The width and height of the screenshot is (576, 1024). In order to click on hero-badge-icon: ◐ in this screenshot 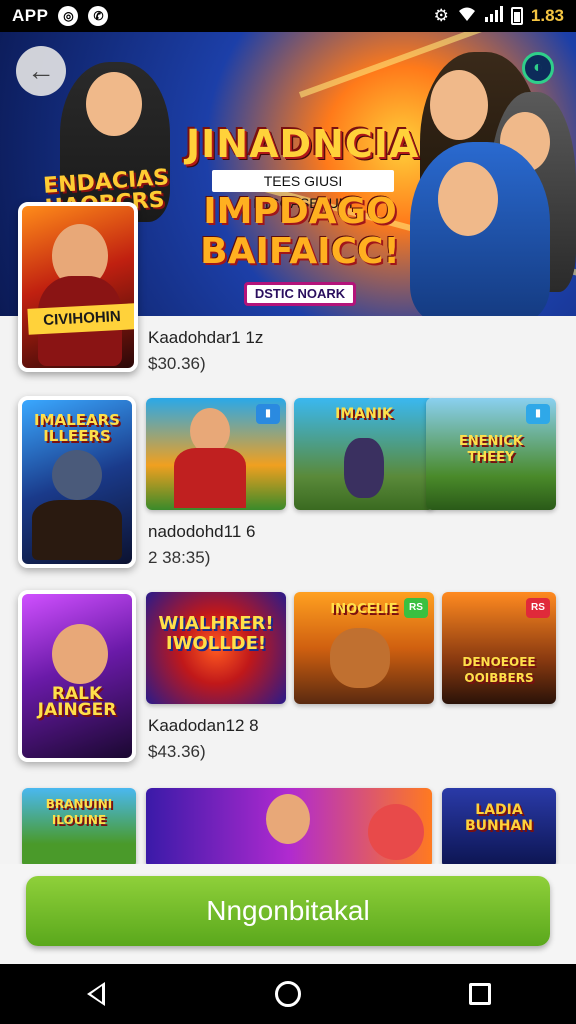, I will do `click(538, 68)`.